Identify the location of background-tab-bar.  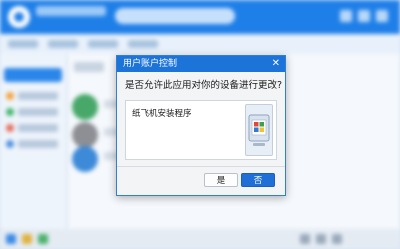
(200, 44).